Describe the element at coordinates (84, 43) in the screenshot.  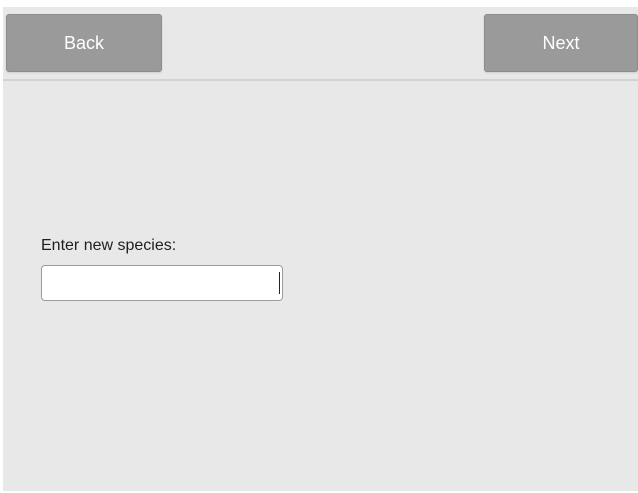
I see `back-button: Back` at that location.